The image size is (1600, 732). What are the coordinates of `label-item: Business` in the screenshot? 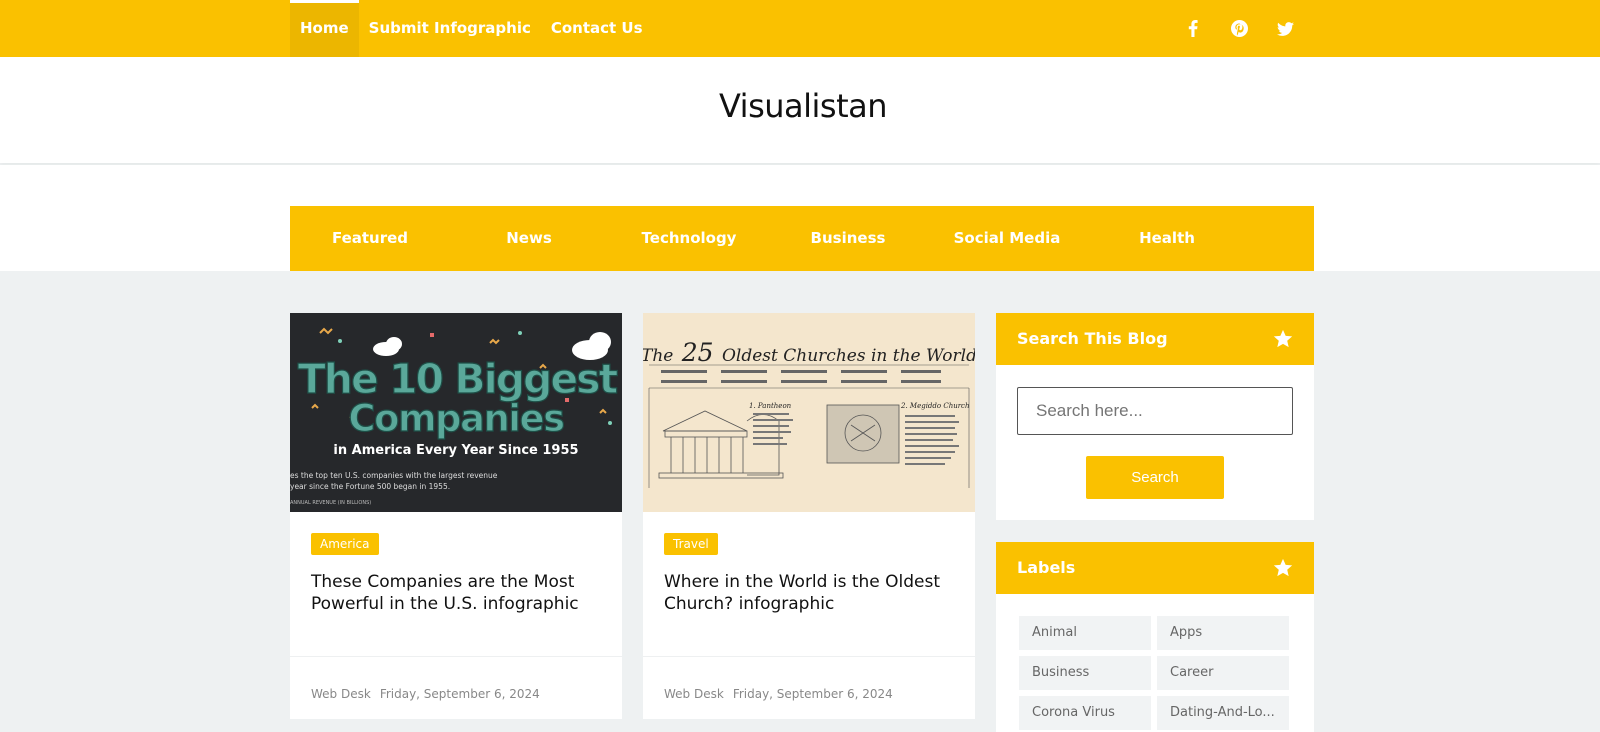 It's located at (1085, 673).